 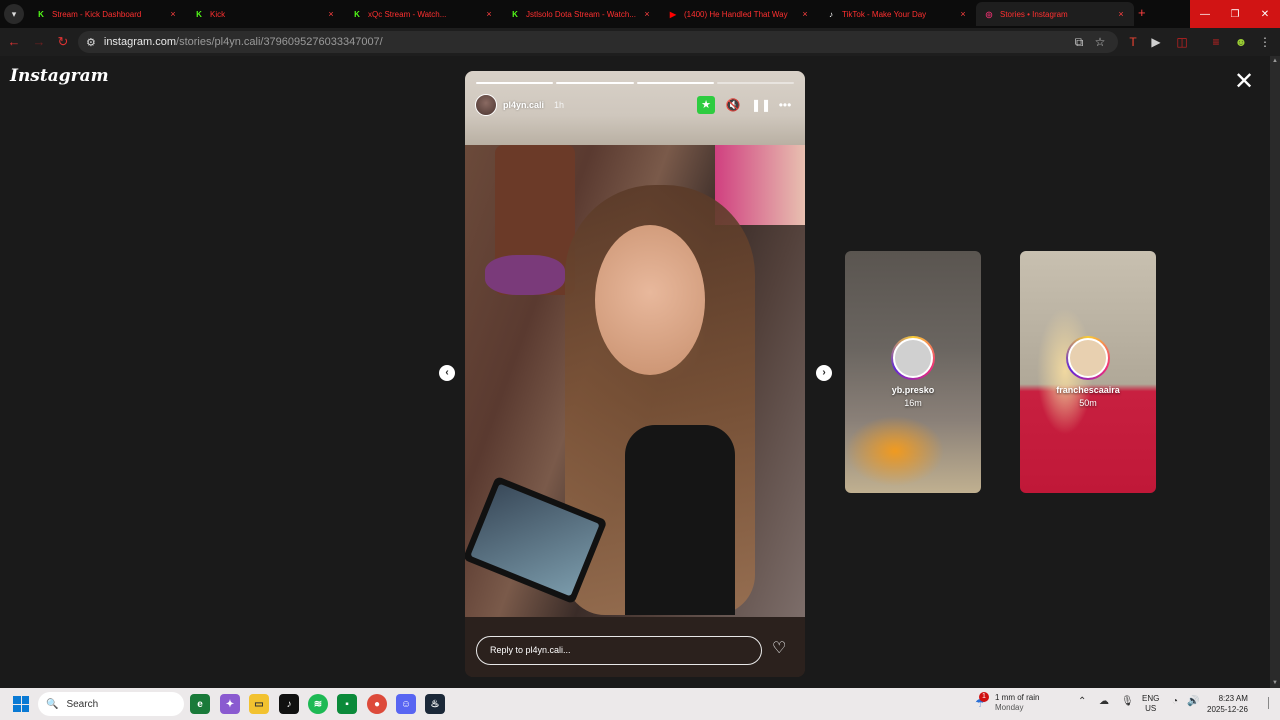 What do you see at coordinates (1175, 701) in the screenshot?
I see `wifi-icon: ◔` at bounding box center [1175, 701].